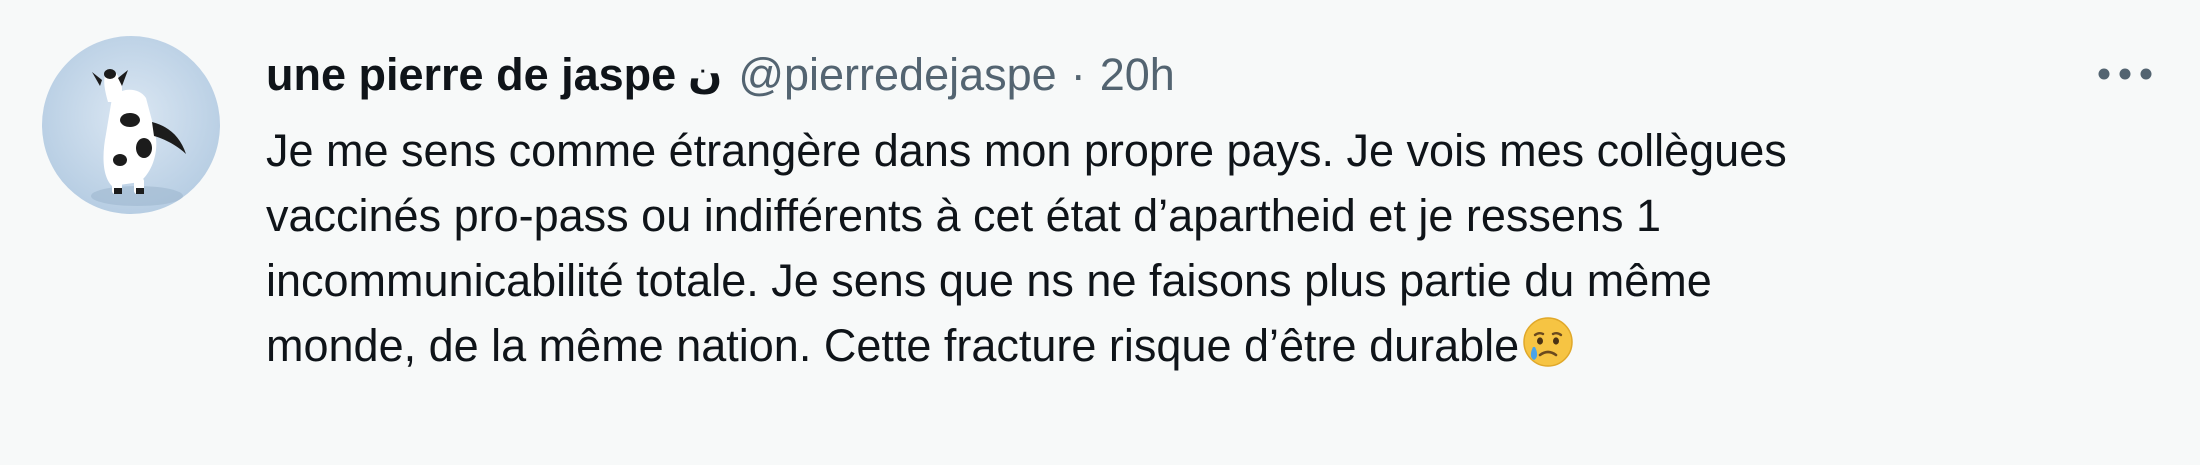 The width and height of the screenshot is (2200, 465). Describe the element at coordinates (1548, 350) in the screenshot. I see `crying-face-emoji-icon` at that location.